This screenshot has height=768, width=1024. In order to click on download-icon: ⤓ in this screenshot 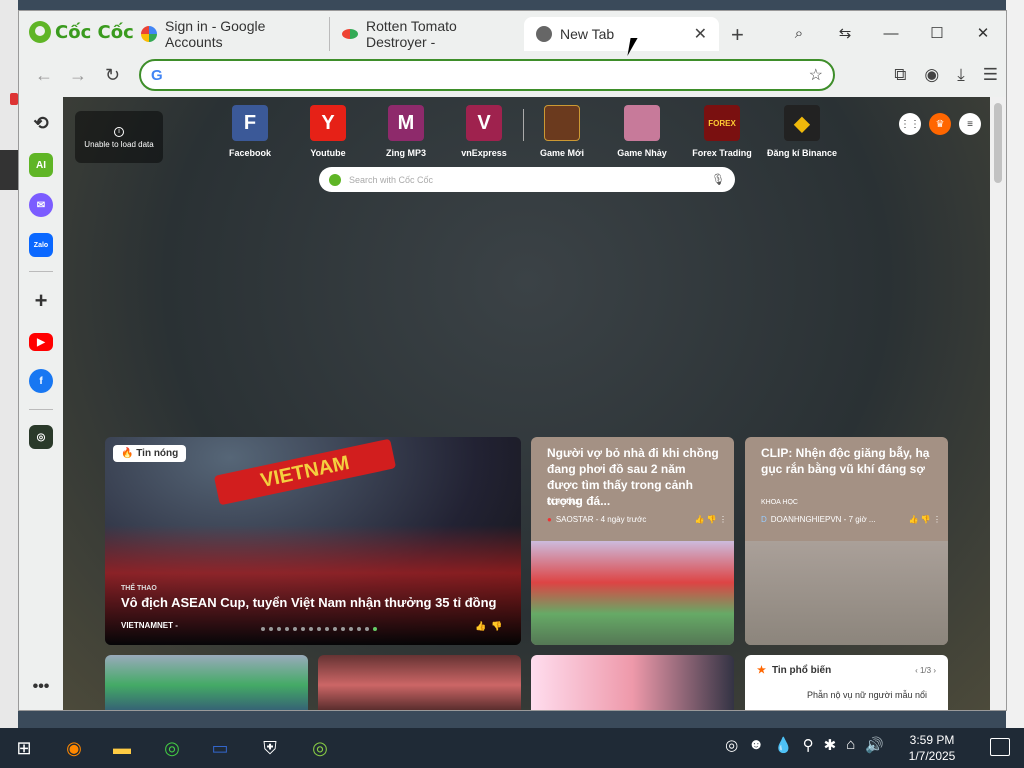, I will do `click(961, 75)`.